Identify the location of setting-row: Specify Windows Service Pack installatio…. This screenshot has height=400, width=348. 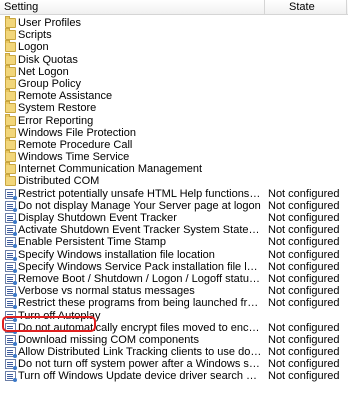
(174, 267).